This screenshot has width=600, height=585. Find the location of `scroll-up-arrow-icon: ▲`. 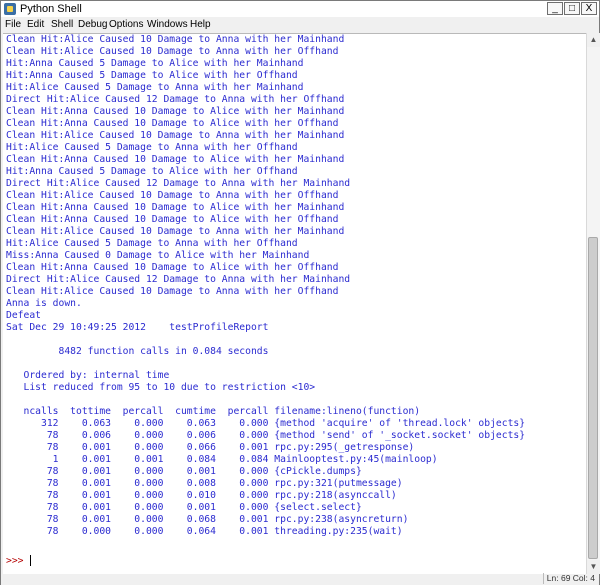

scroll-up-arrow-icon: ▲ is located at coordinates (593, 40).